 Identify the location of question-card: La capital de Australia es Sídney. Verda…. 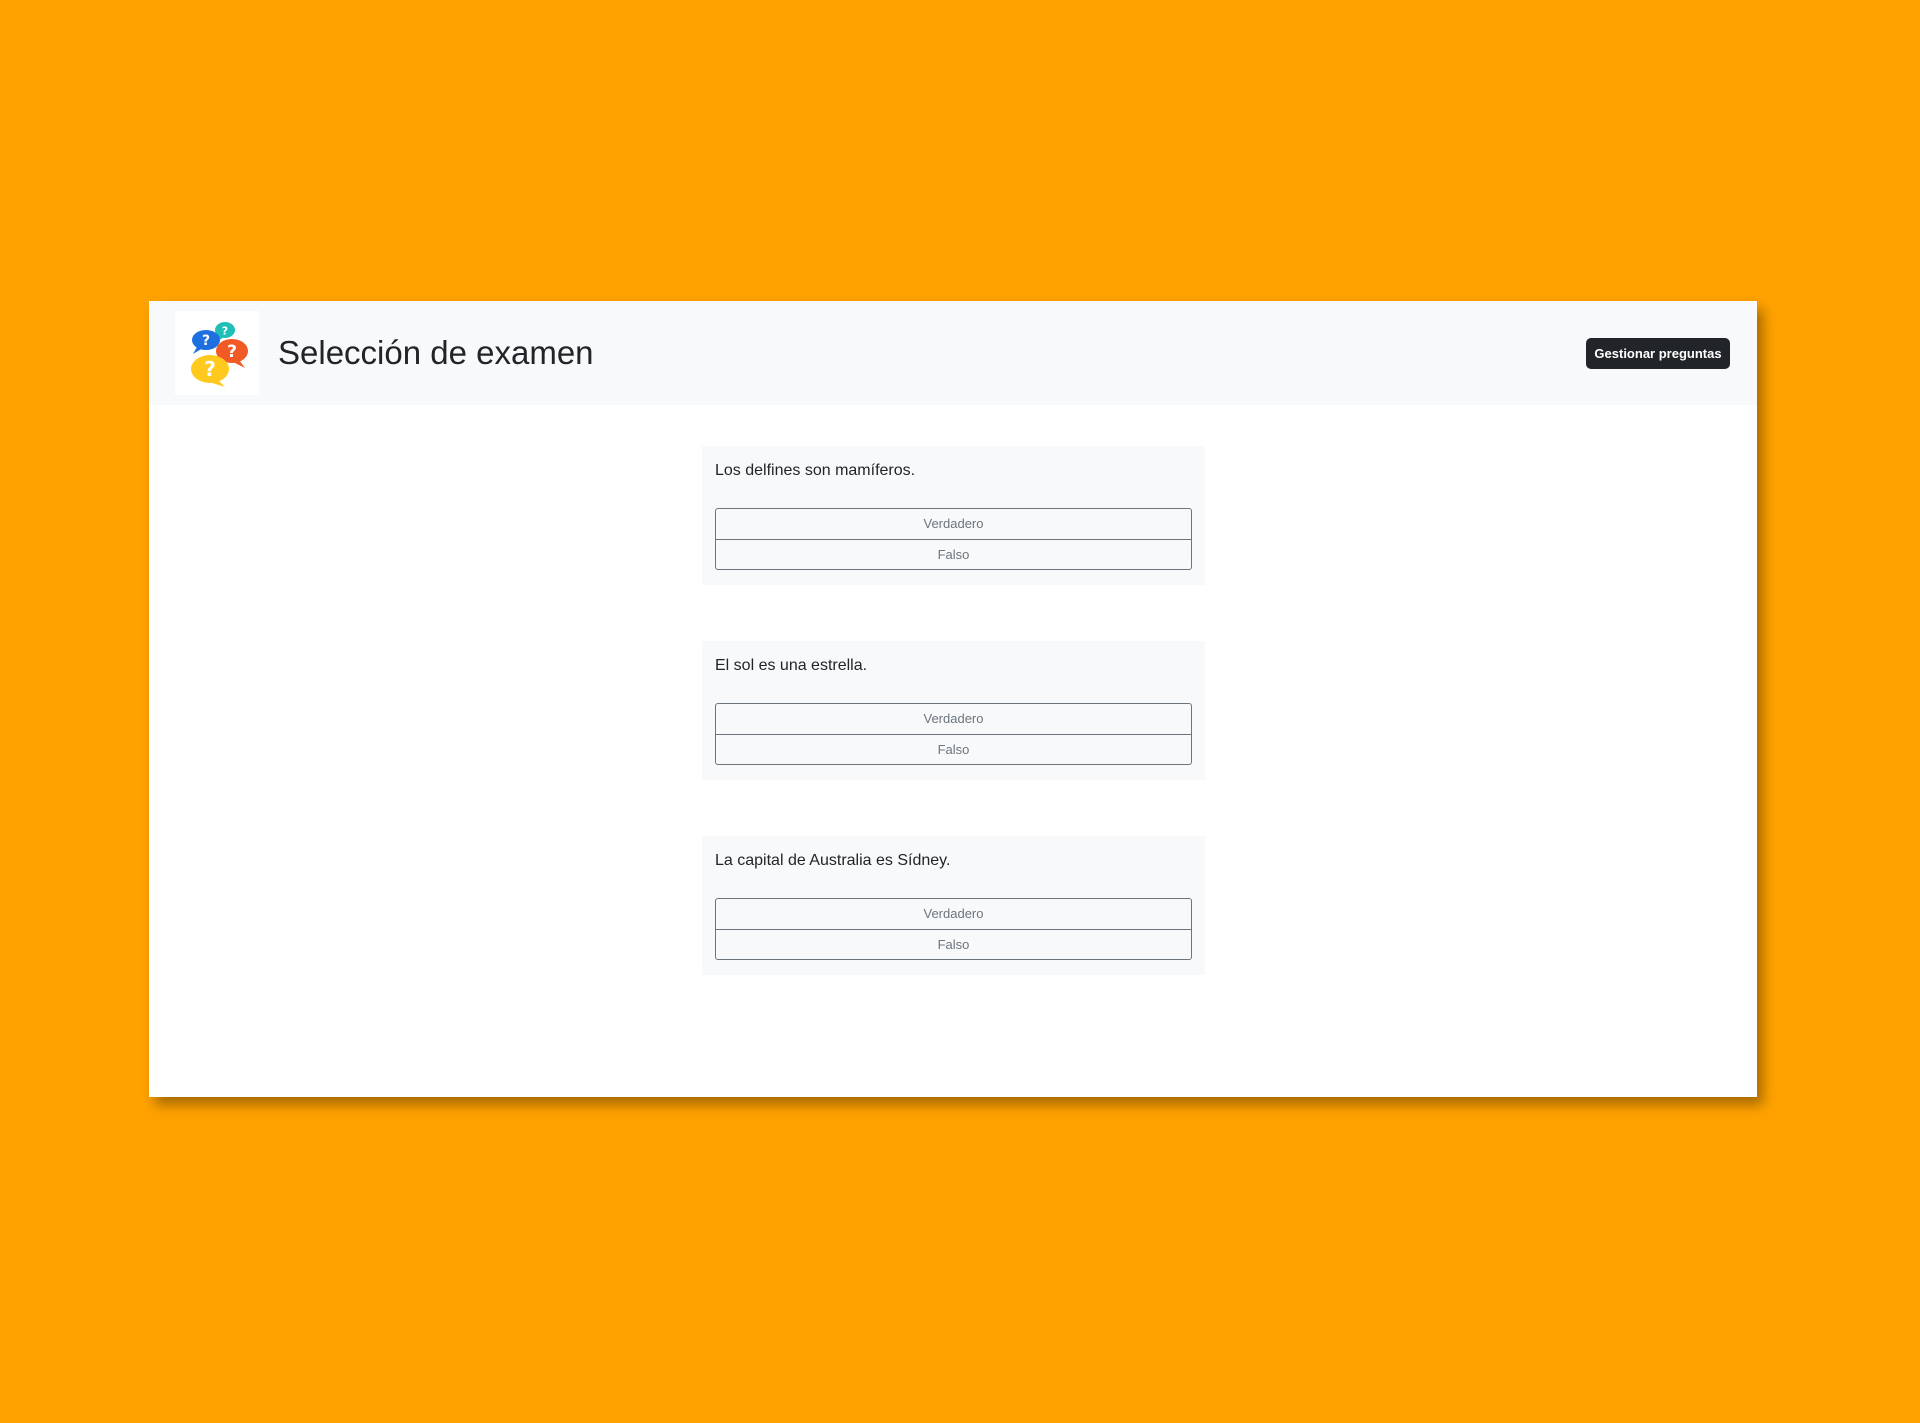
(953, 905).